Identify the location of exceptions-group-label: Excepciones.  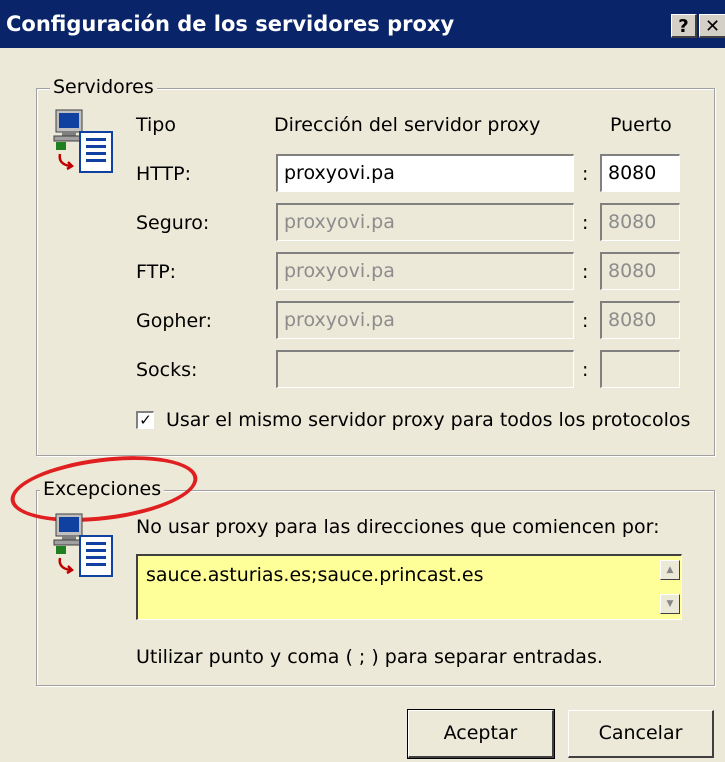
(102, 489).